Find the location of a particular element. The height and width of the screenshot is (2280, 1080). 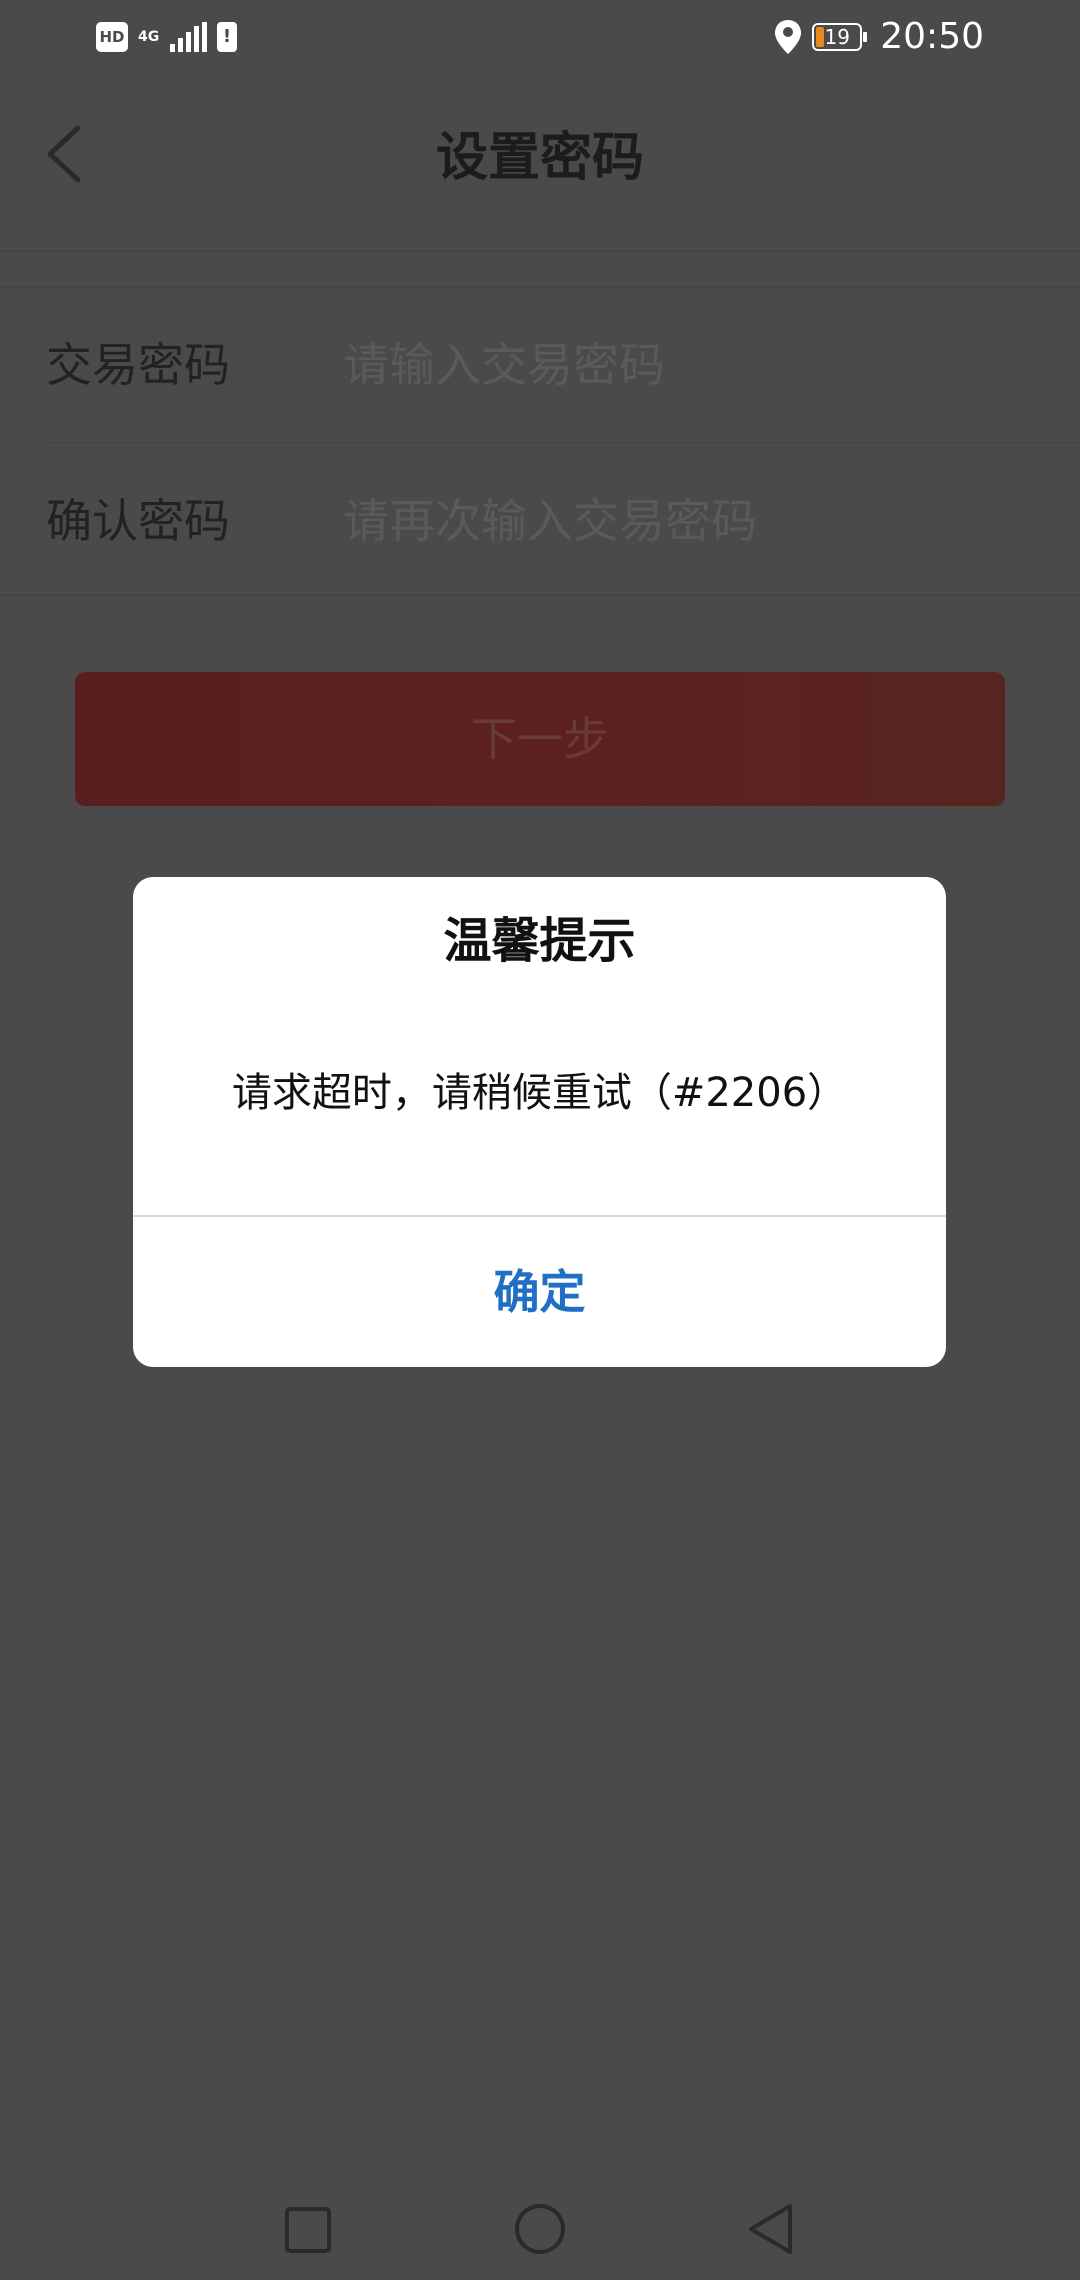

title-bar: 设置密码 is located at coordinates (540, 163).